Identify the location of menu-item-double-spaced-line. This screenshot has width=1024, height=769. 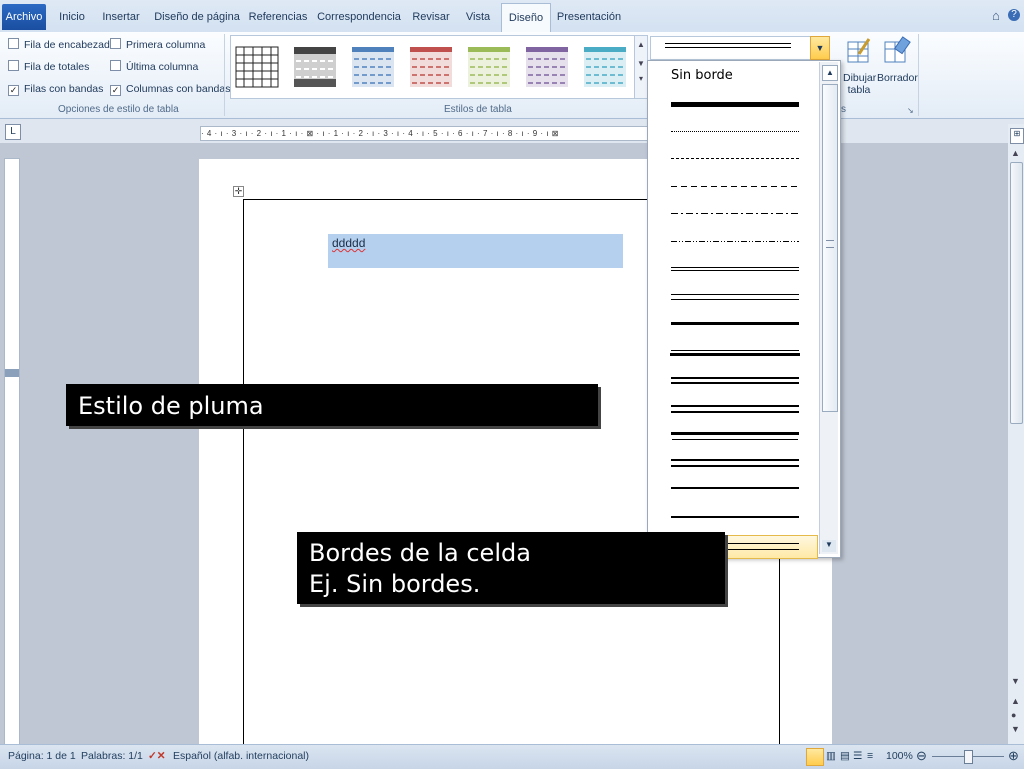
(735, 297).